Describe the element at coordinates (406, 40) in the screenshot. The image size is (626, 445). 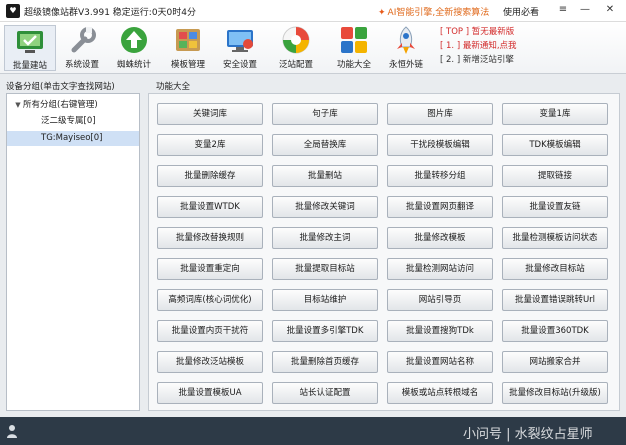
I see `rocket-icon` at that location.